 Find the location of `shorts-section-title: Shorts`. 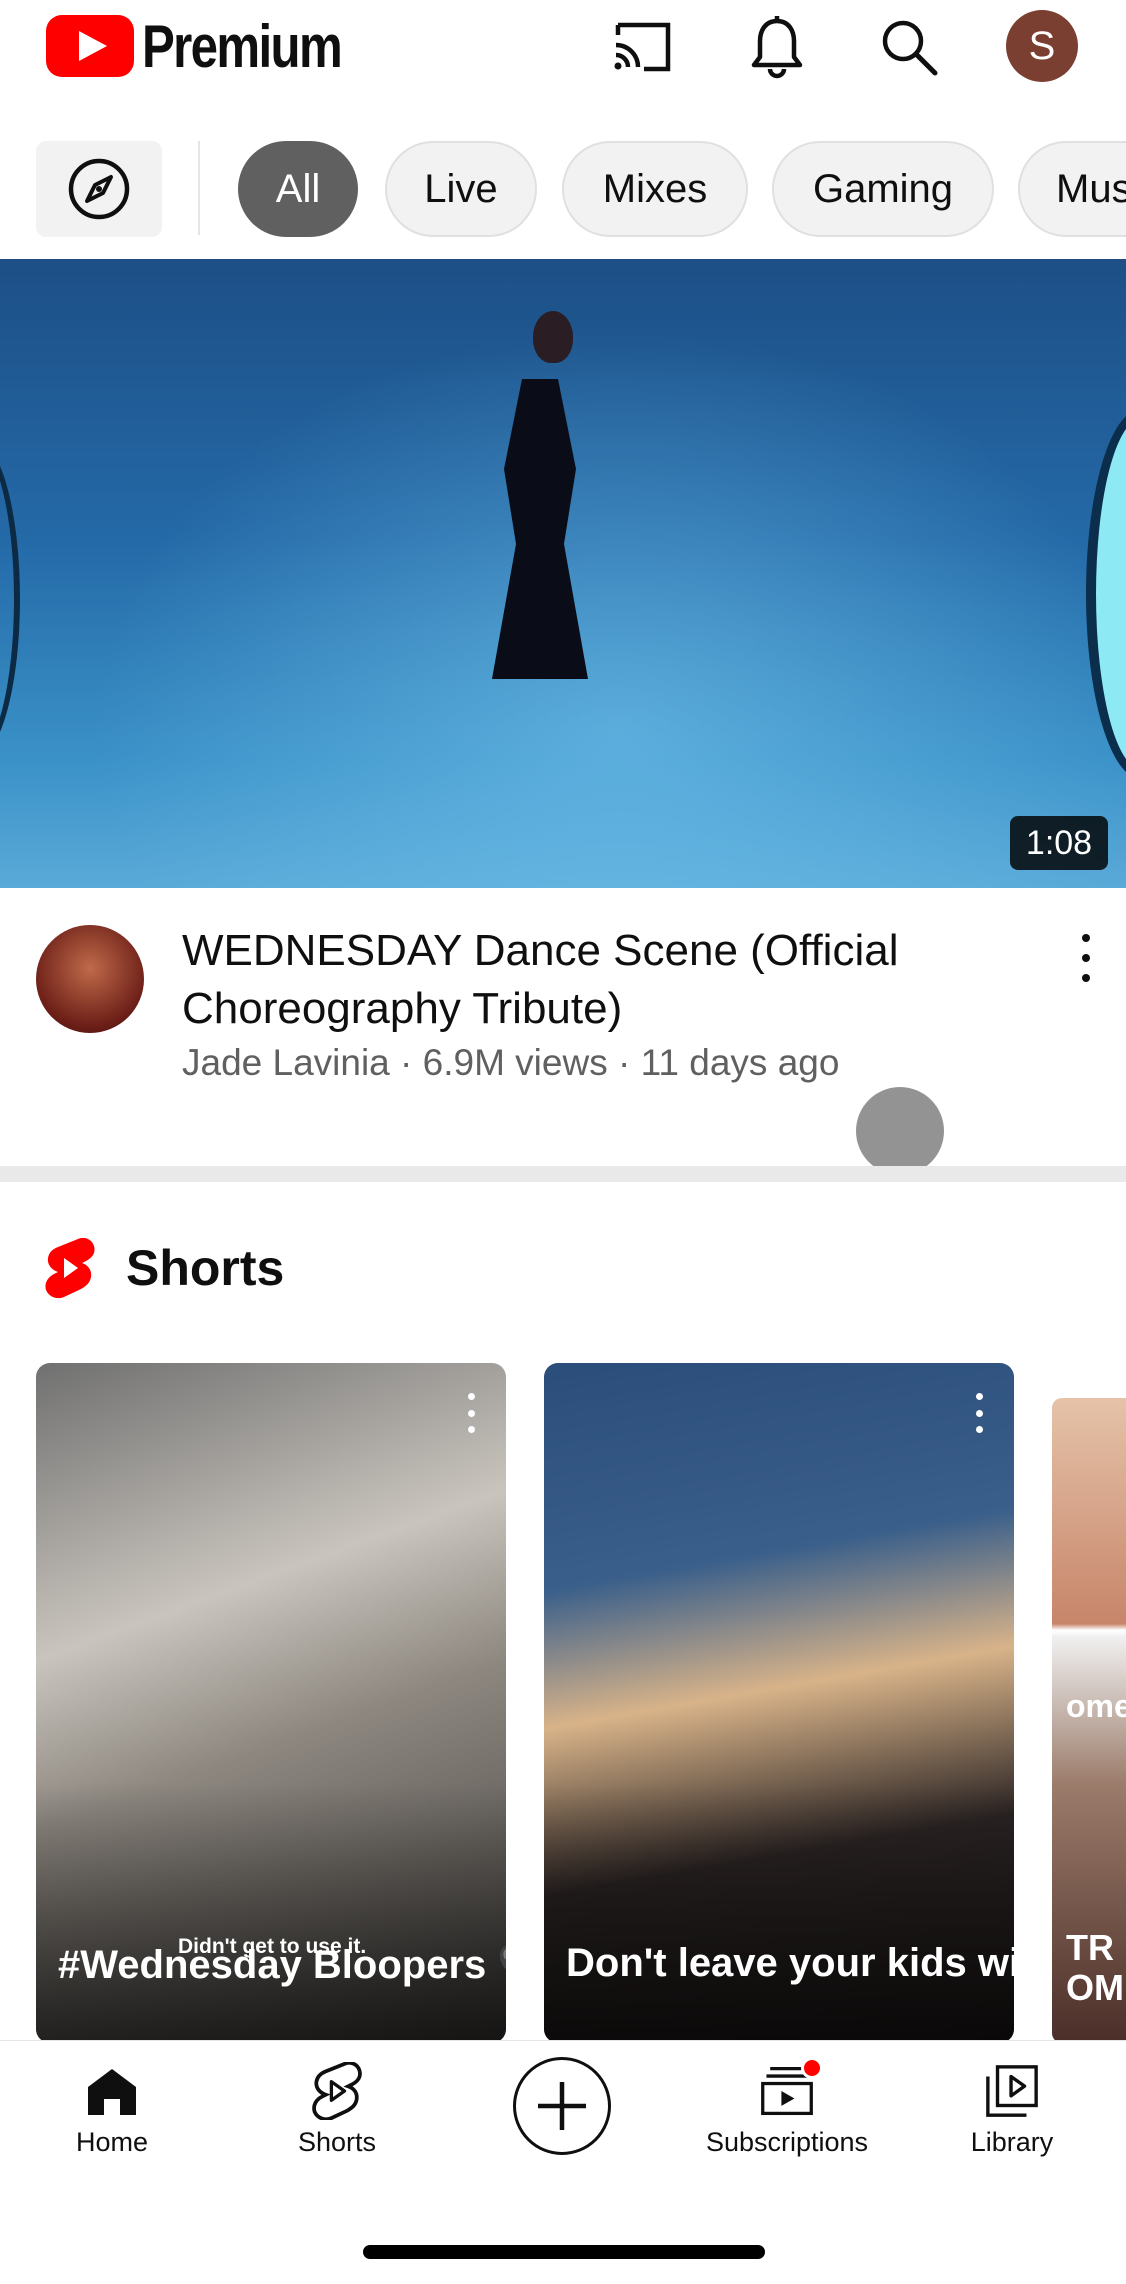

shorts-section-title: Shorts is located at coordinates (205, 1268).